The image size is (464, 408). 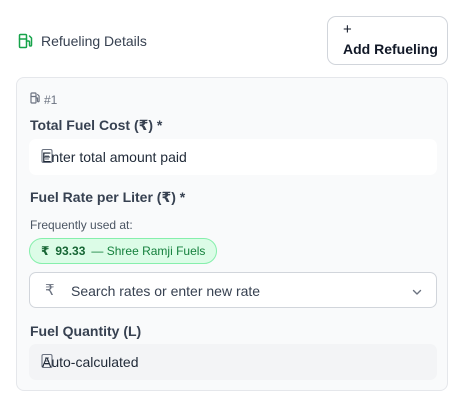 I want to click on chip-currency-symbol: ₹, so click(x=45, y=251).